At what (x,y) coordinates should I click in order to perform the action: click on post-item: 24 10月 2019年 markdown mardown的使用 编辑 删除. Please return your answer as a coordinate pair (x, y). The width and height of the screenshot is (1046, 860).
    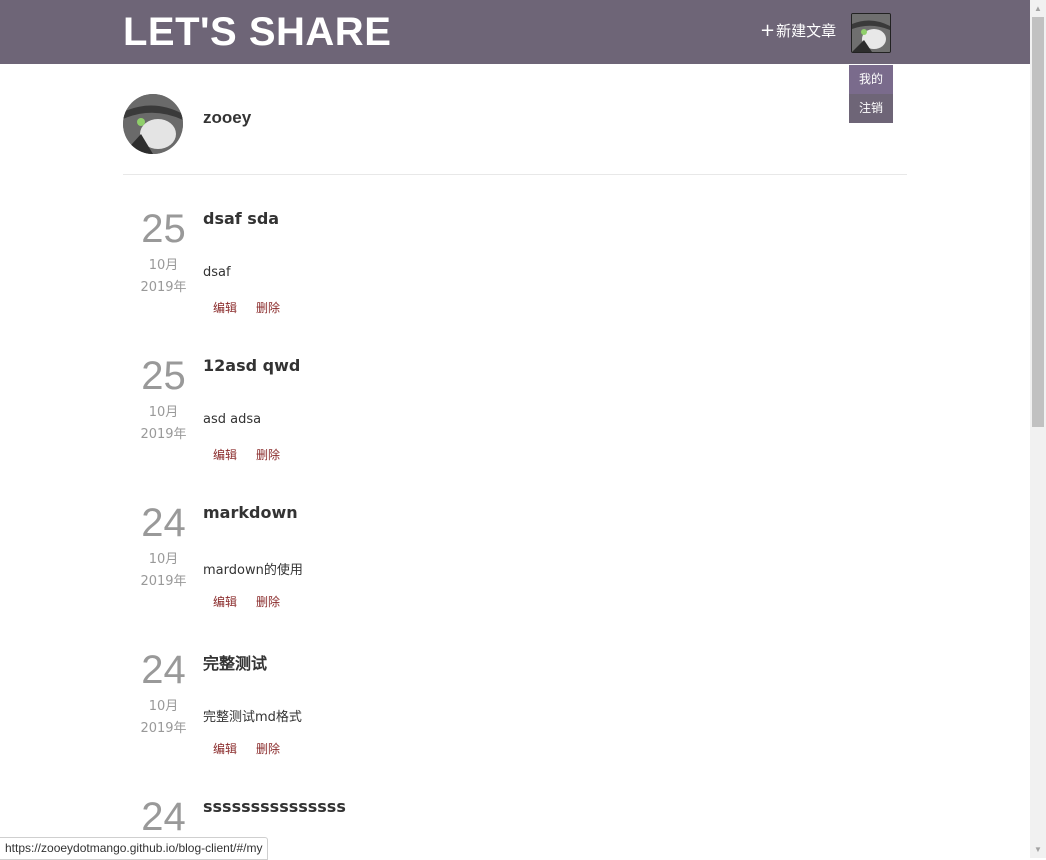
    Looking at the image, I should click on (515, 569).